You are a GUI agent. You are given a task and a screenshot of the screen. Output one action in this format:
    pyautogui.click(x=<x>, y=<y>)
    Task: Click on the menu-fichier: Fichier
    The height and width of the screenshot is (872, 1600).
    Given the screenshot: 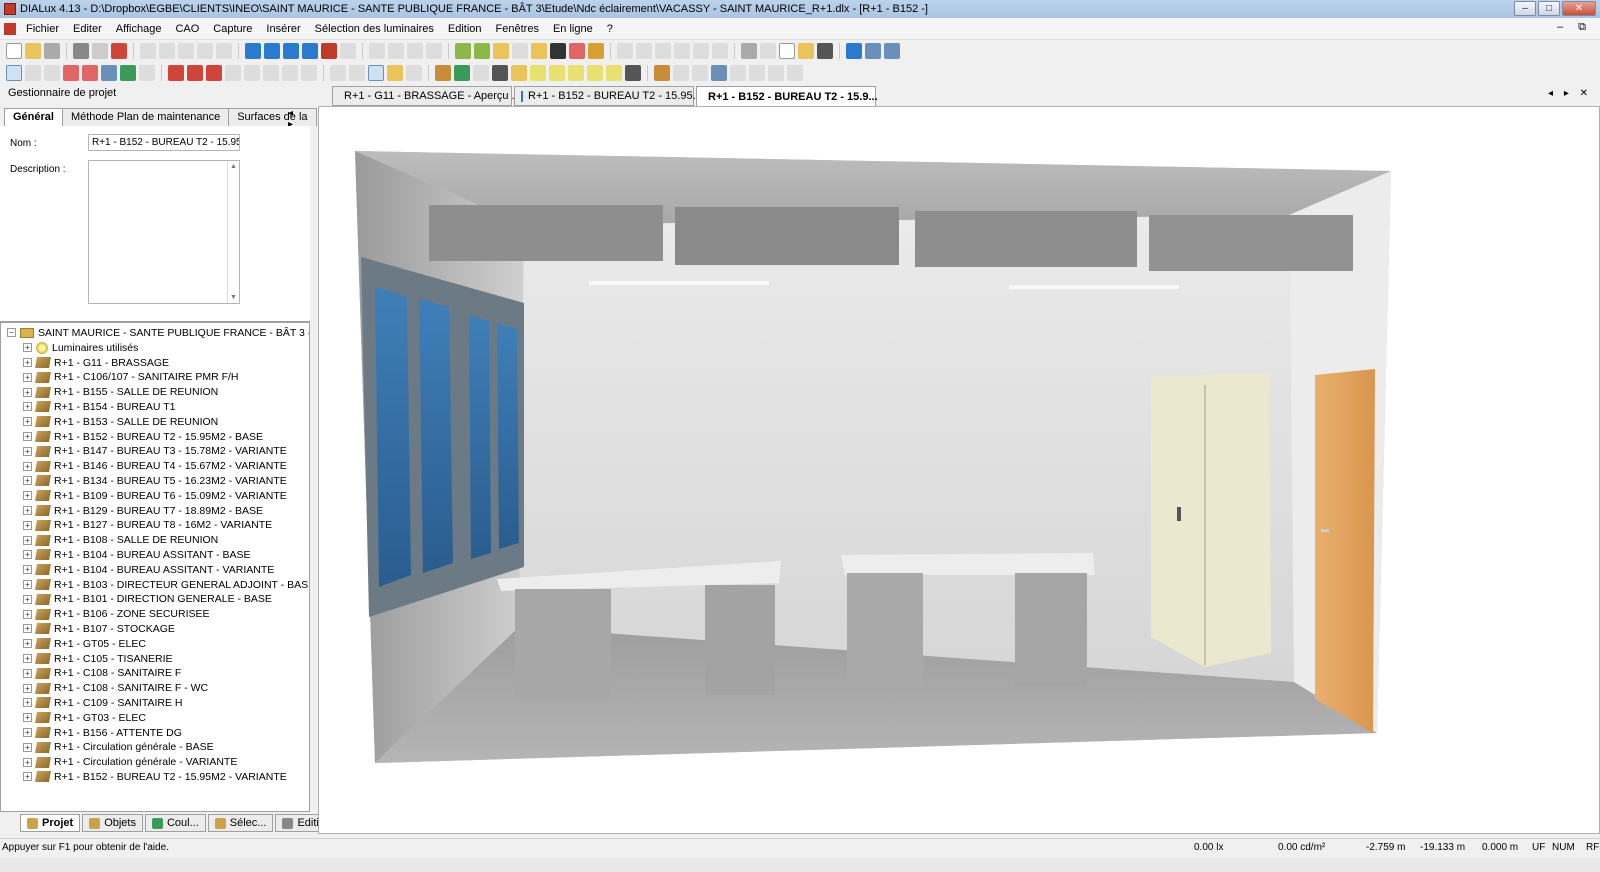 What is the action you would take?
    pyautogui.click(x=42, y=29)
    